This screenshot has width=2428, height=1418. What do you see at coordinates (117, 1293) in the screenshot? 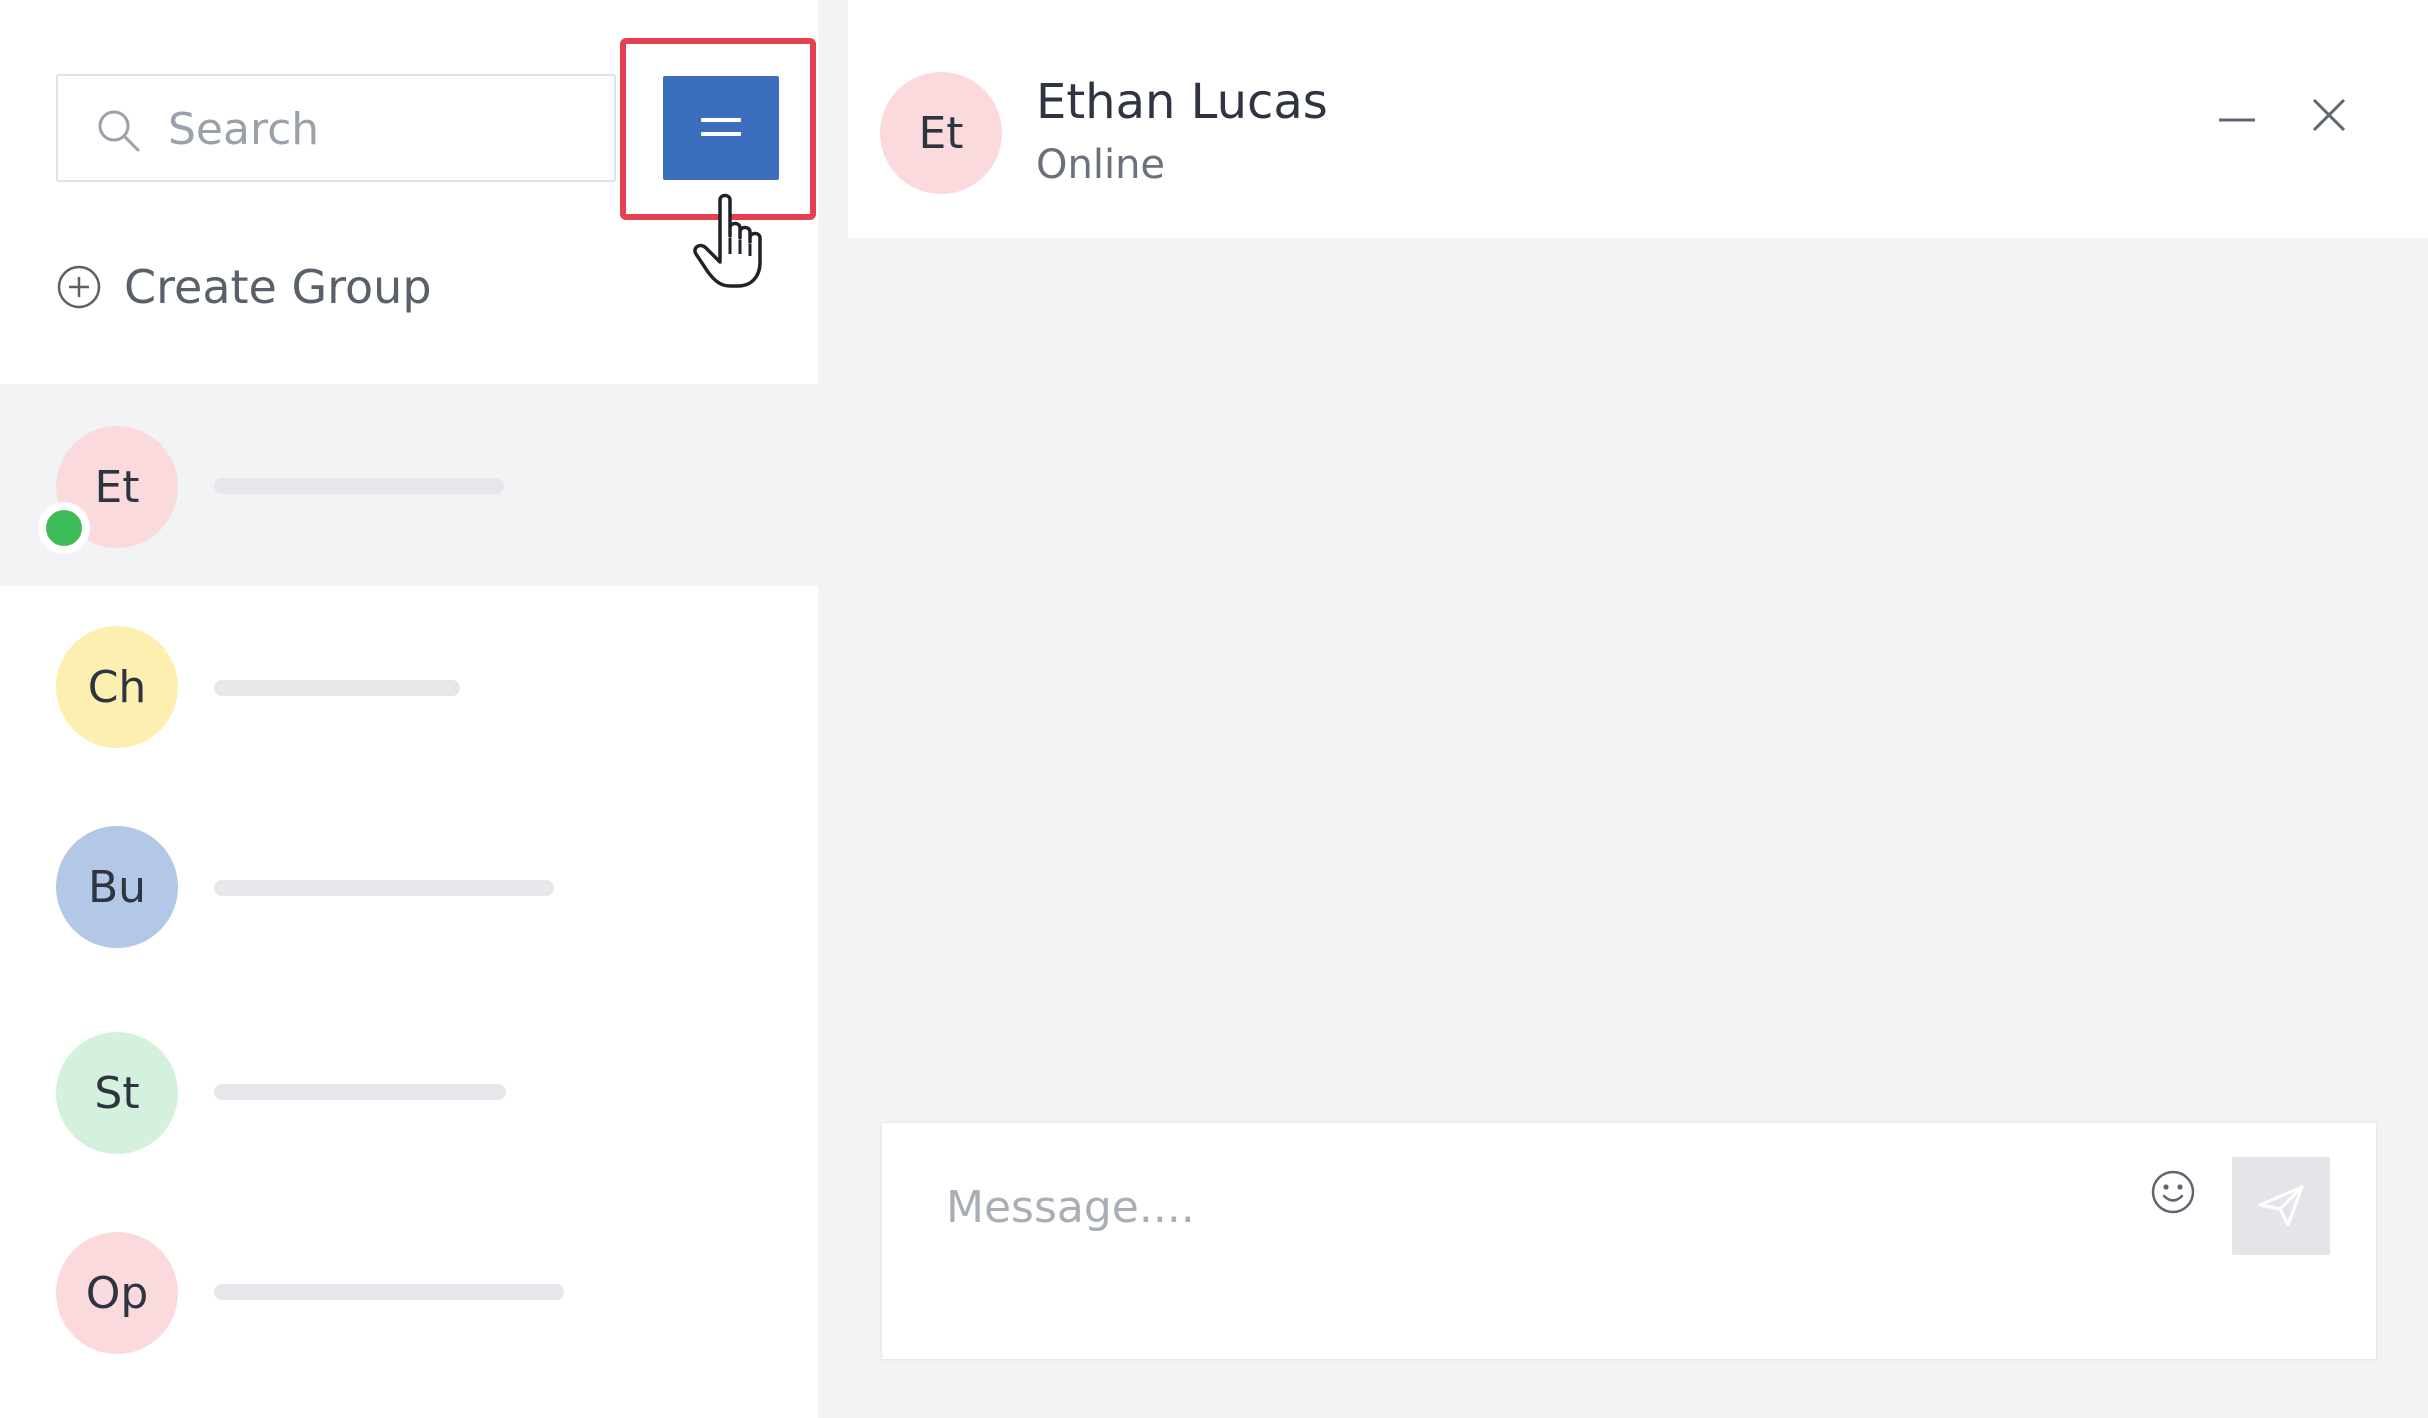
I see `avatar: Op` at bounding box center [117, 1293].